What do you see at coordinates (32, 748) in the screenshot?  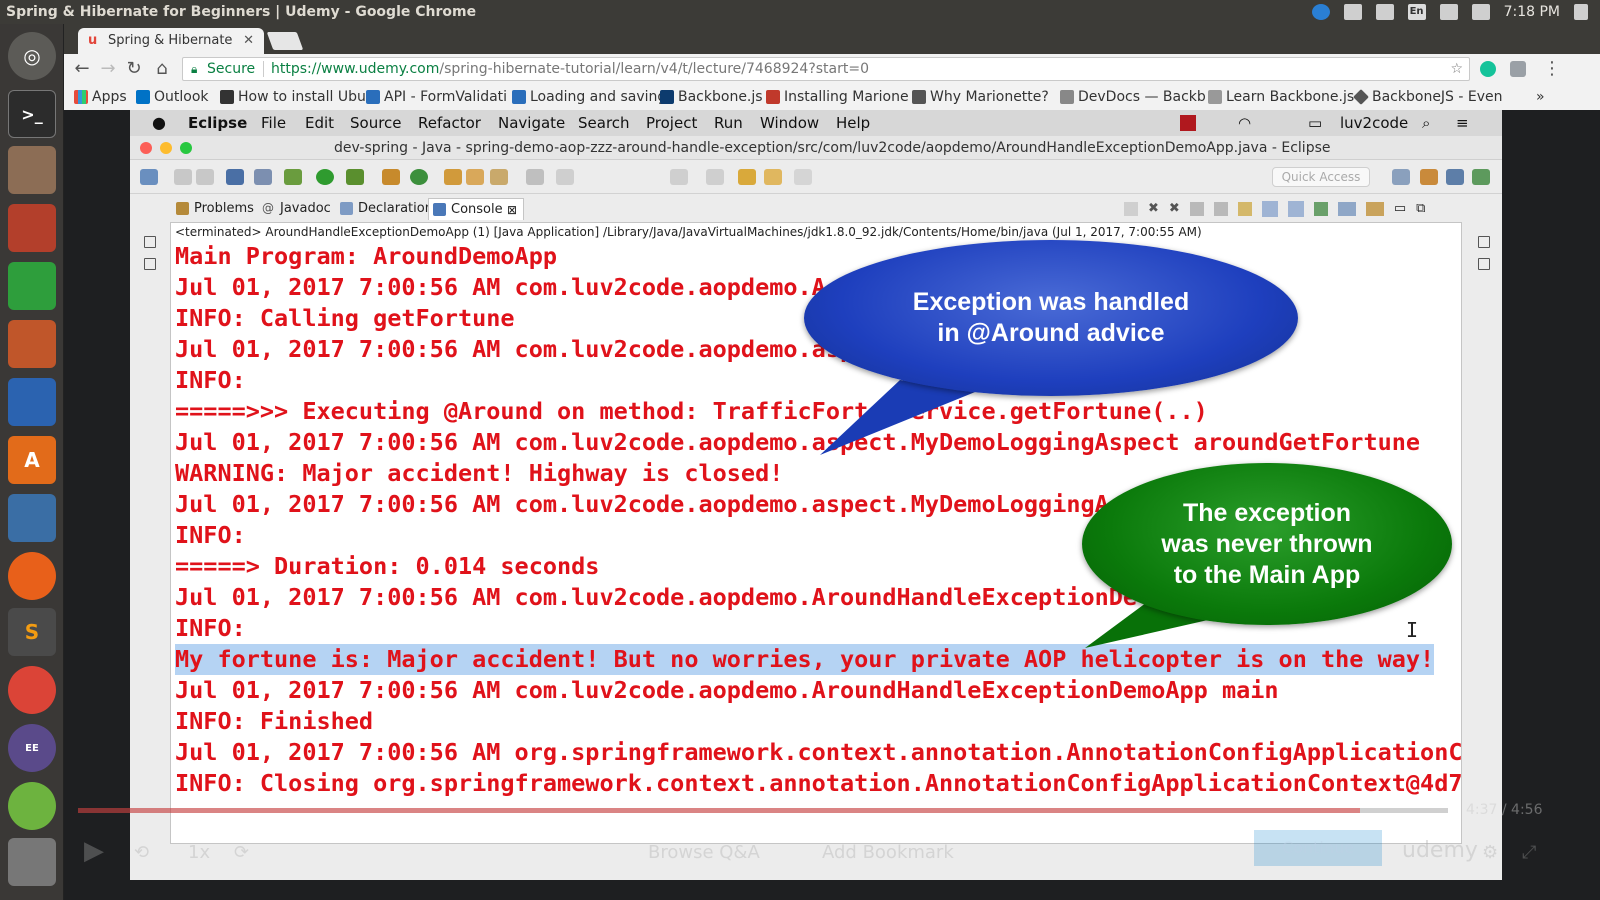 I see `eclipse-javaee-icon: EE` at bounding box center [32, 748].